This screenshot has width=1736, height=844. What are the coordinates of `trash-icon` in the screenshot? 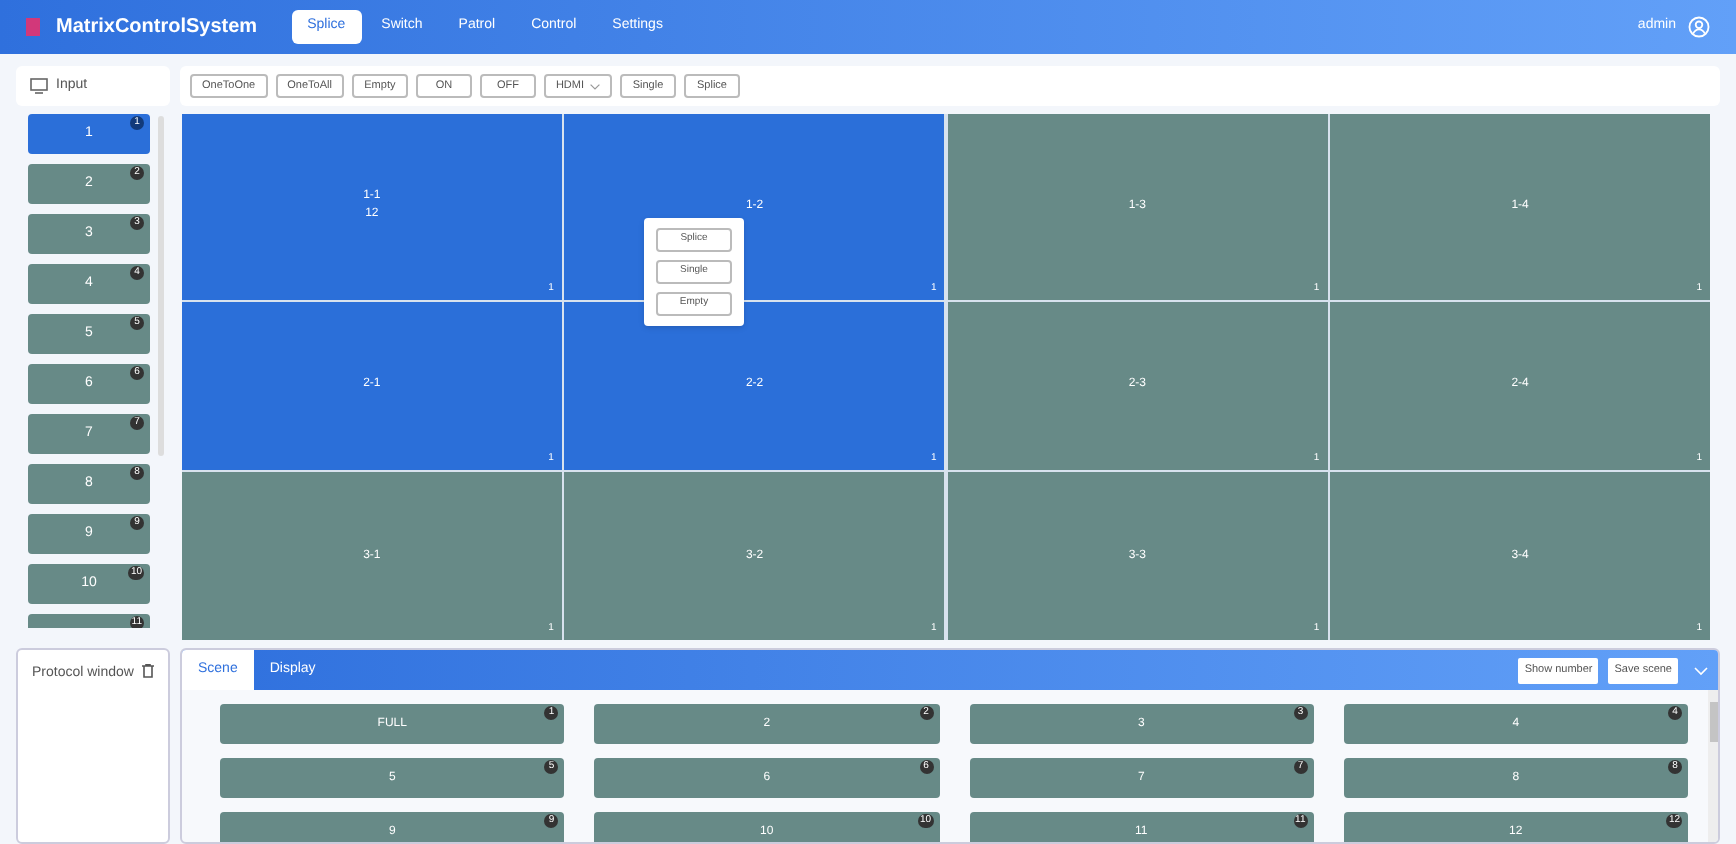 It's located at (148, 671).